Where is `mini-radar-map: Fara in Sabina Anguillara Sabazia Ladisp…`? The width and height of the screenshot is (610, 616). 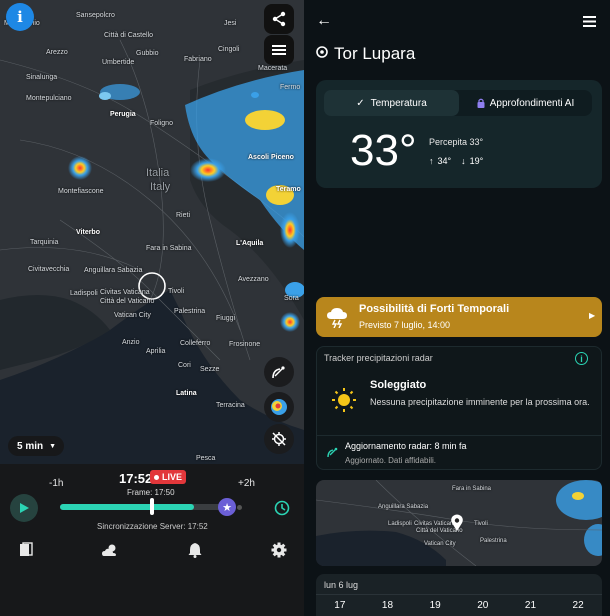 mini-radar-map: Fara in Sabina Anguillara Sabazia Ladisp… is located at coordinates (459, 523).